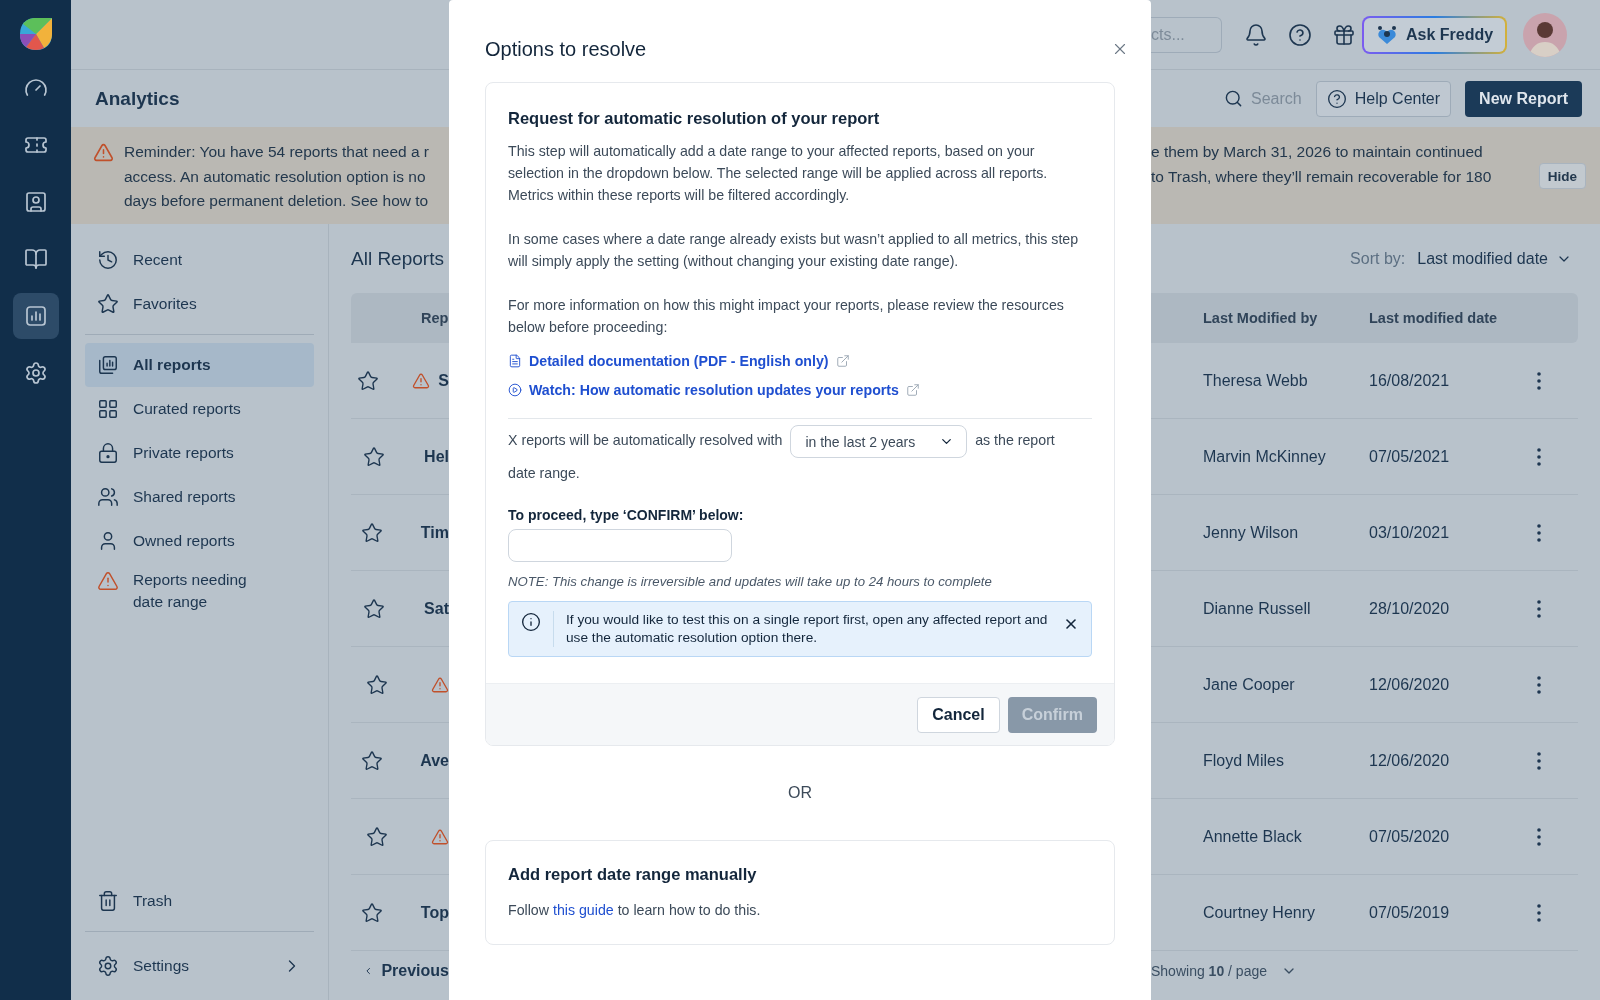  What do you see at coordinates (1410, 608) in the screenshot?
I see `table-cell-text: 28/10/2020` at bounding box center [1410, 608].